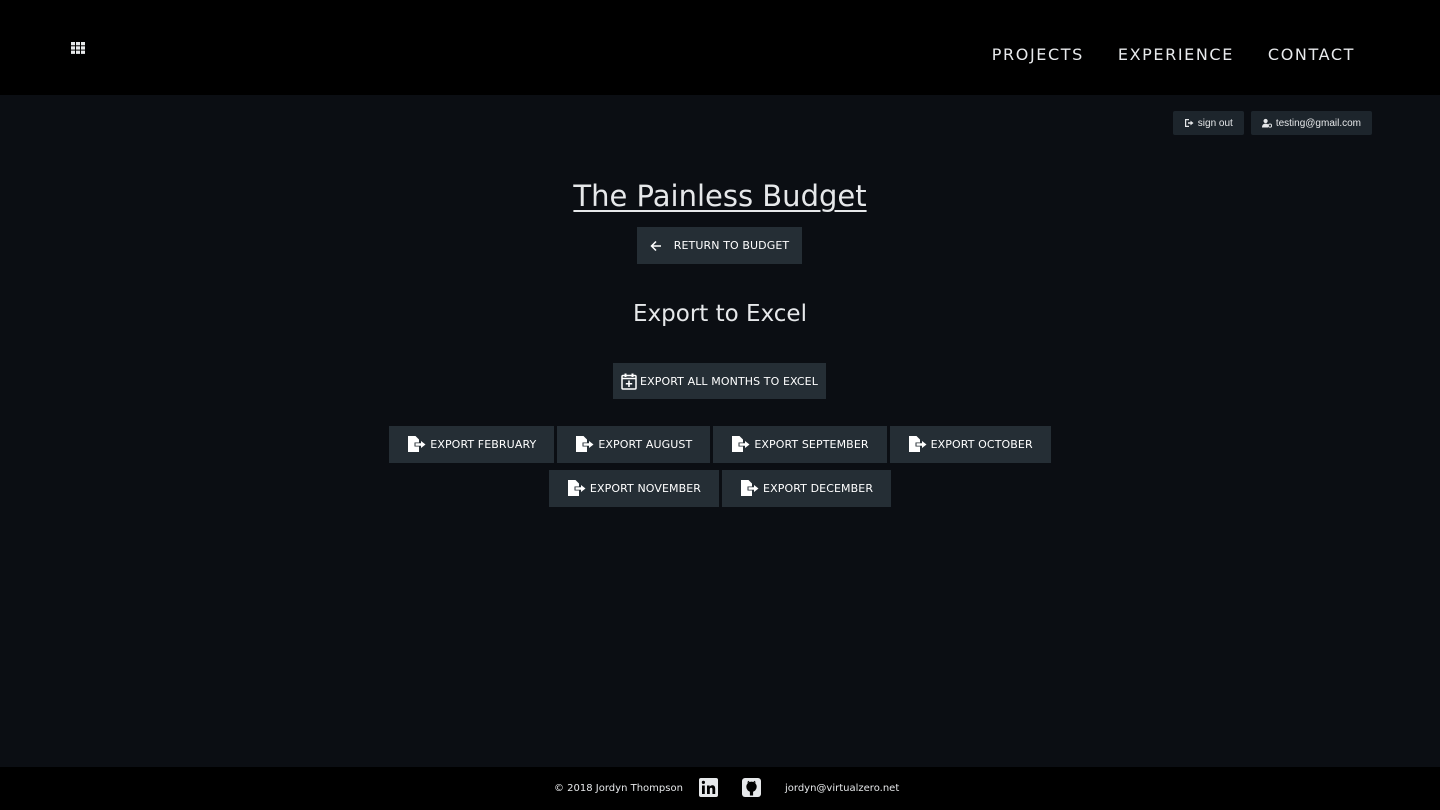 The height and width of the screenshot is (810, 1440). What do you see at coordinates (1266, 123) in the screenshot?
I see `user-cog-icon` at bounding box center [1266, 123].